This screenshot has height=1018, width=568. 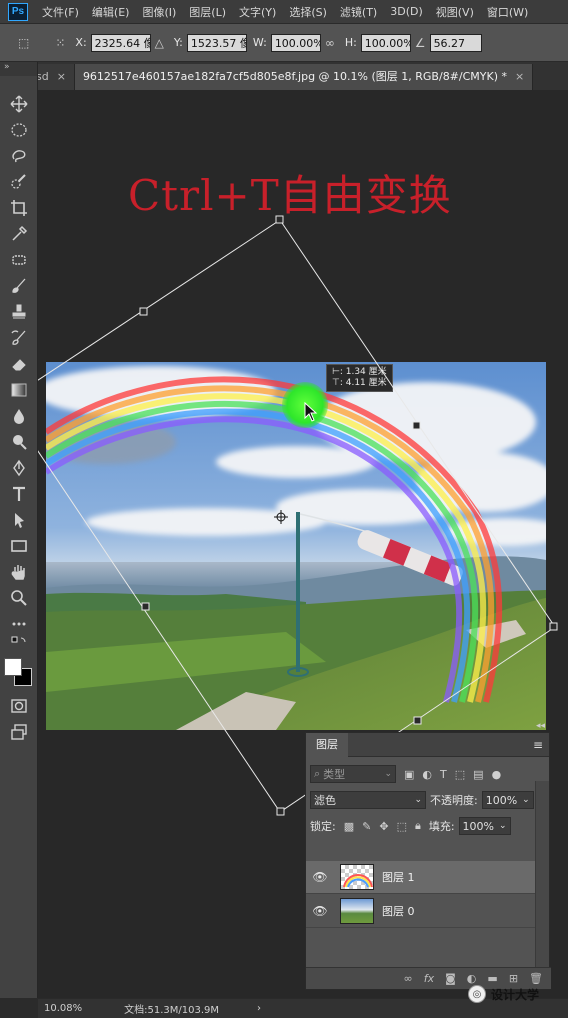 I want to click on blend-mode-value: 滤色, so click(x=325, y=800).